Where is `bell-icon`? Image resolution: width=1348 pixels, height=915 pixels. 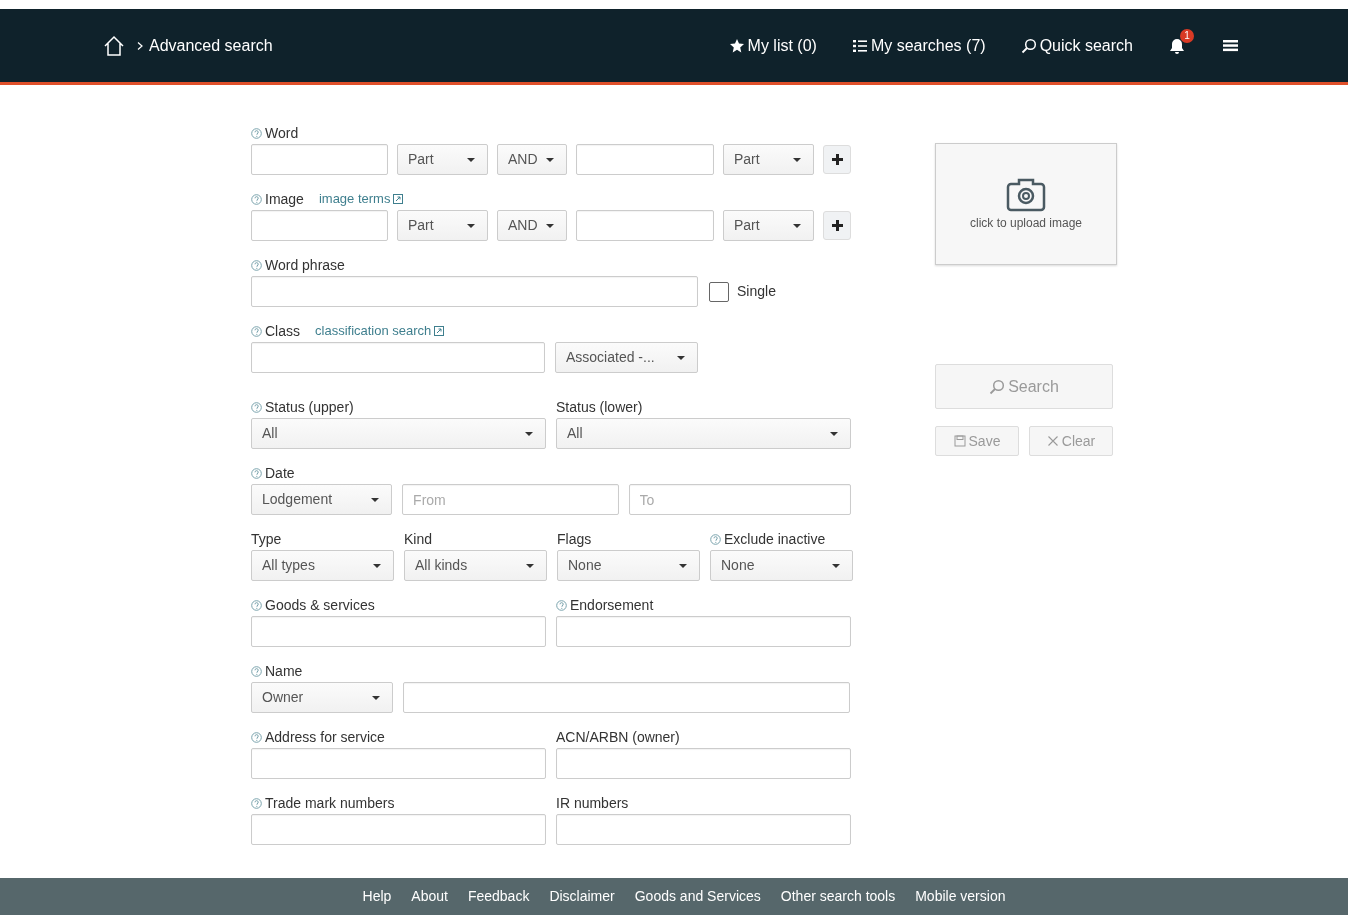
bell-icon is located at coordinates (1177, 45).